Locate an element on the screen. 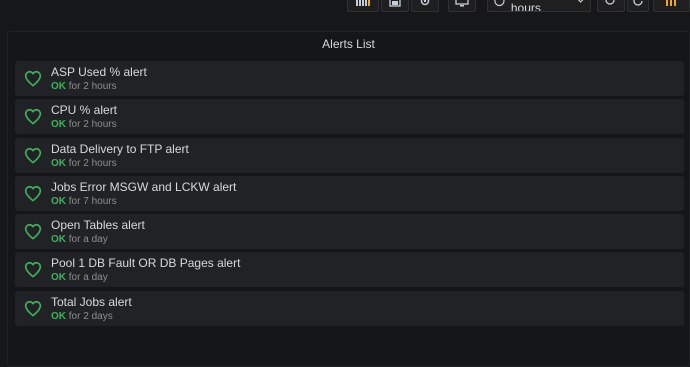 This screenshot has width=690, height=367. alert-state-line: OK for 2 days is located at coordinates (82, 316).